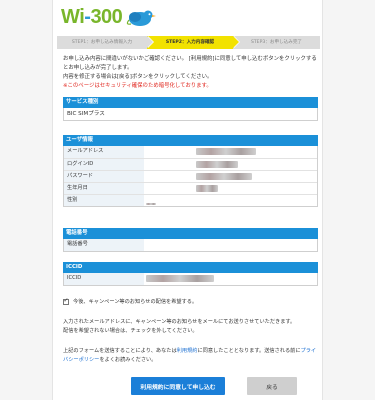 This screenshot has height=400, width=375. I want to click on user-info-section: ユーザ情報 メールアドレス ログインID パスワード 生年月日 性別, so click(190, 171).